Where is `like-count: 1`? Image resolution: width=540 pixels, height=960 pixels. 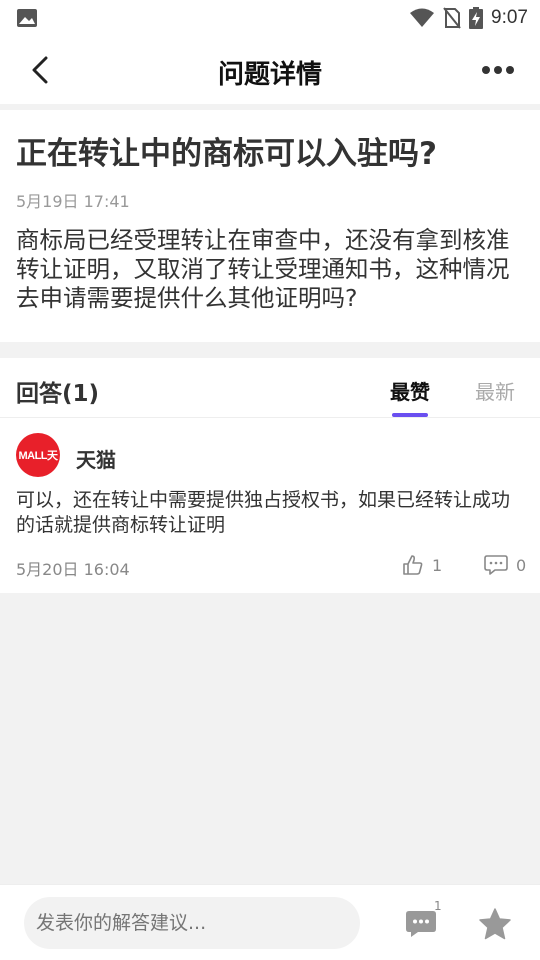
like-count: 1 is located at coordinates (437, 565).